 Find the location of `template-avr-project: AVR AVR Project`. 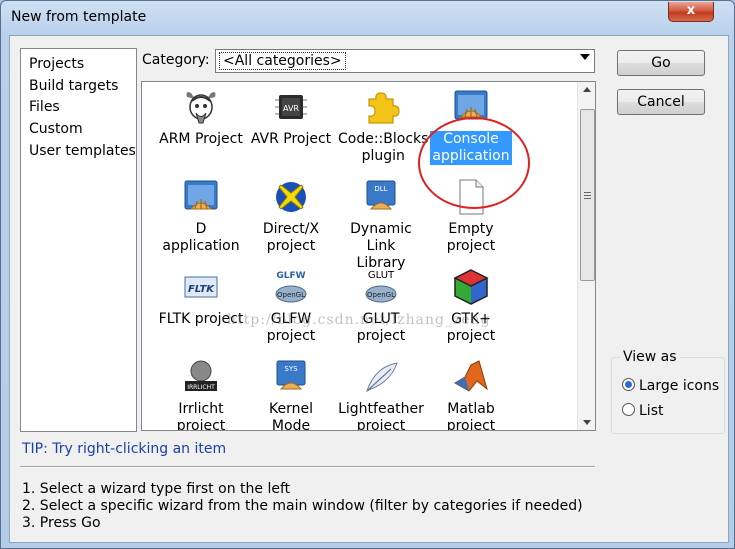

template-avr-project: AVR AVR Project is located at coordinates (291, 117).